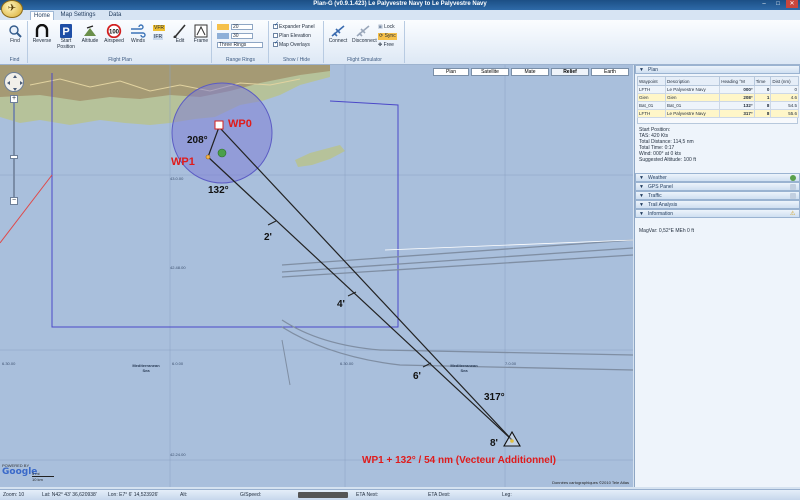  What do you see at coordinates (693, 81) in the screenshot?
I see `col-description: Description` at bounding box center [693, 81].